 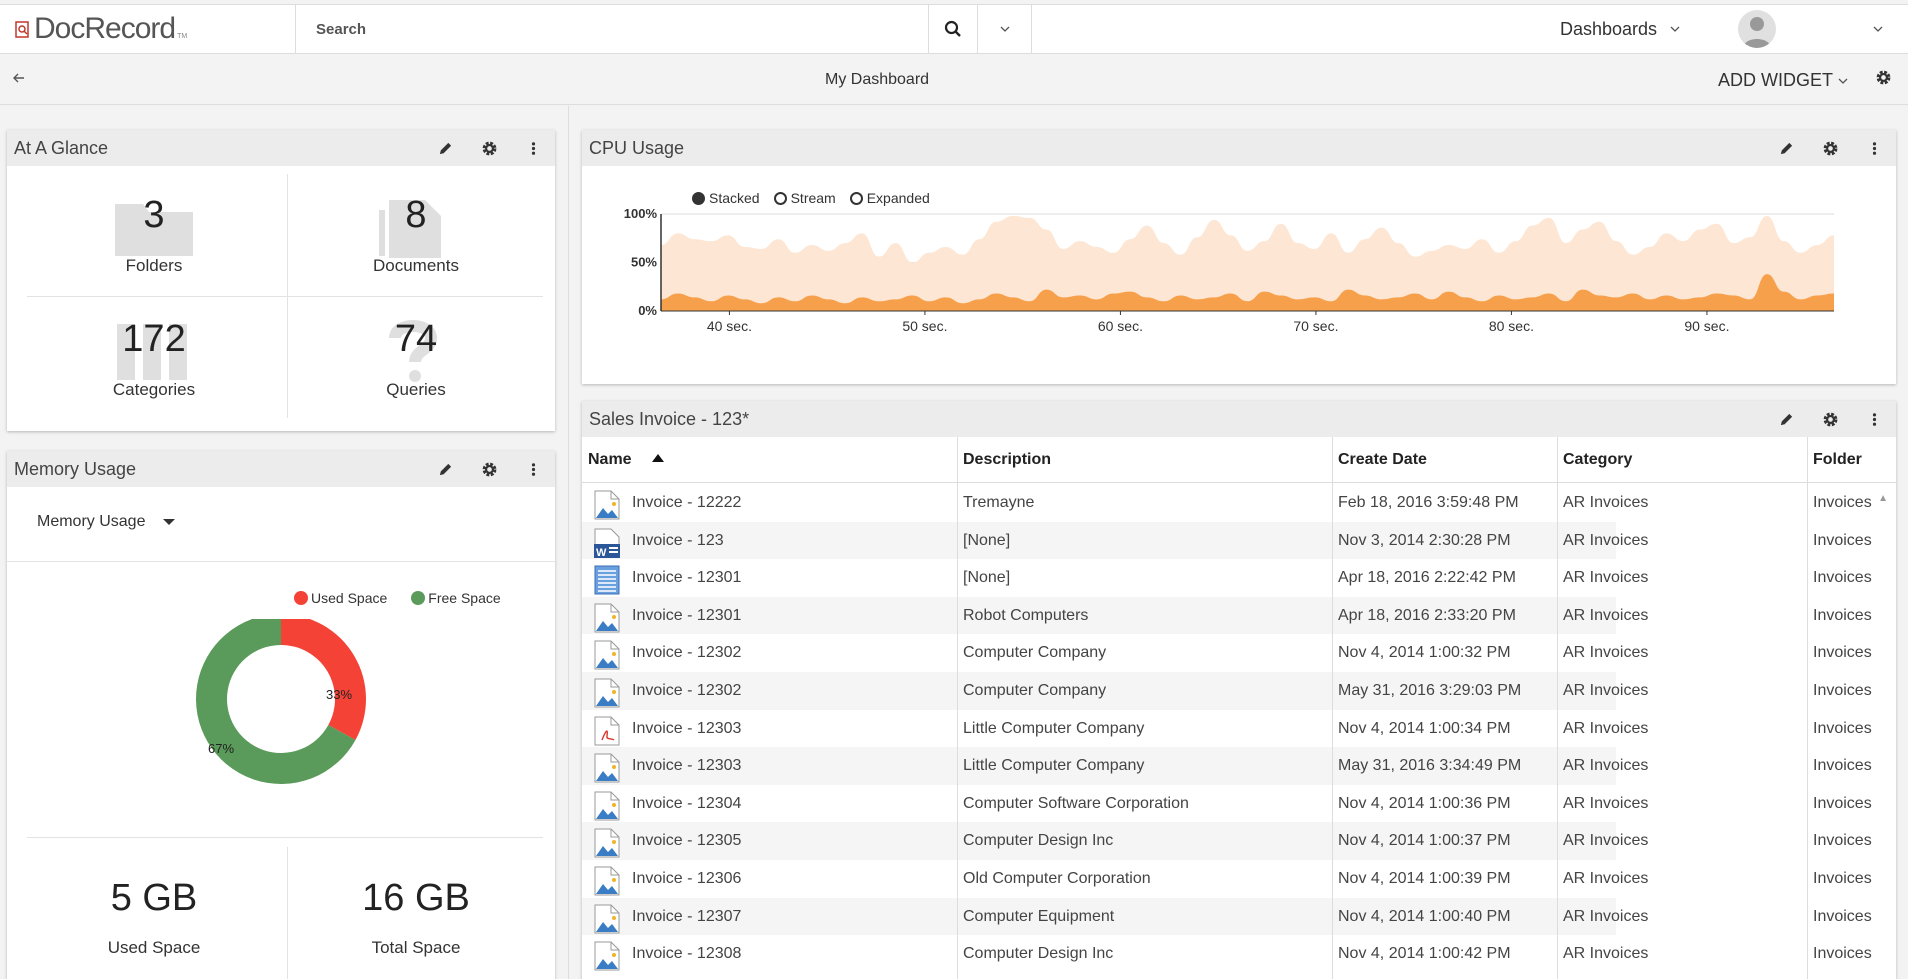 What do you see at coordinates (416, 215) in the screenshot?
I see `stat-value: 8` at bounding box center [416, 215].